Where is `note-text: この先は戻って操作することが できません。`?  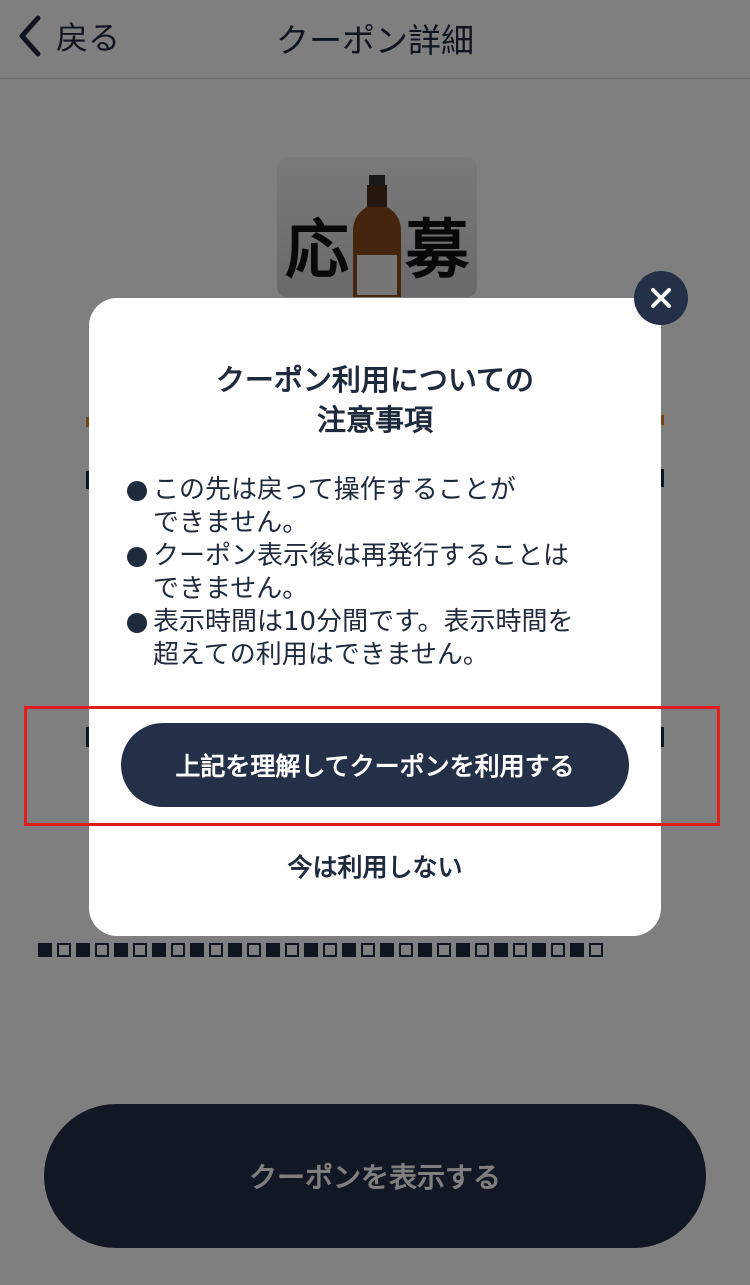
note-text: この先は戻って操作することが できません。 is located at coordinates (334, 506).